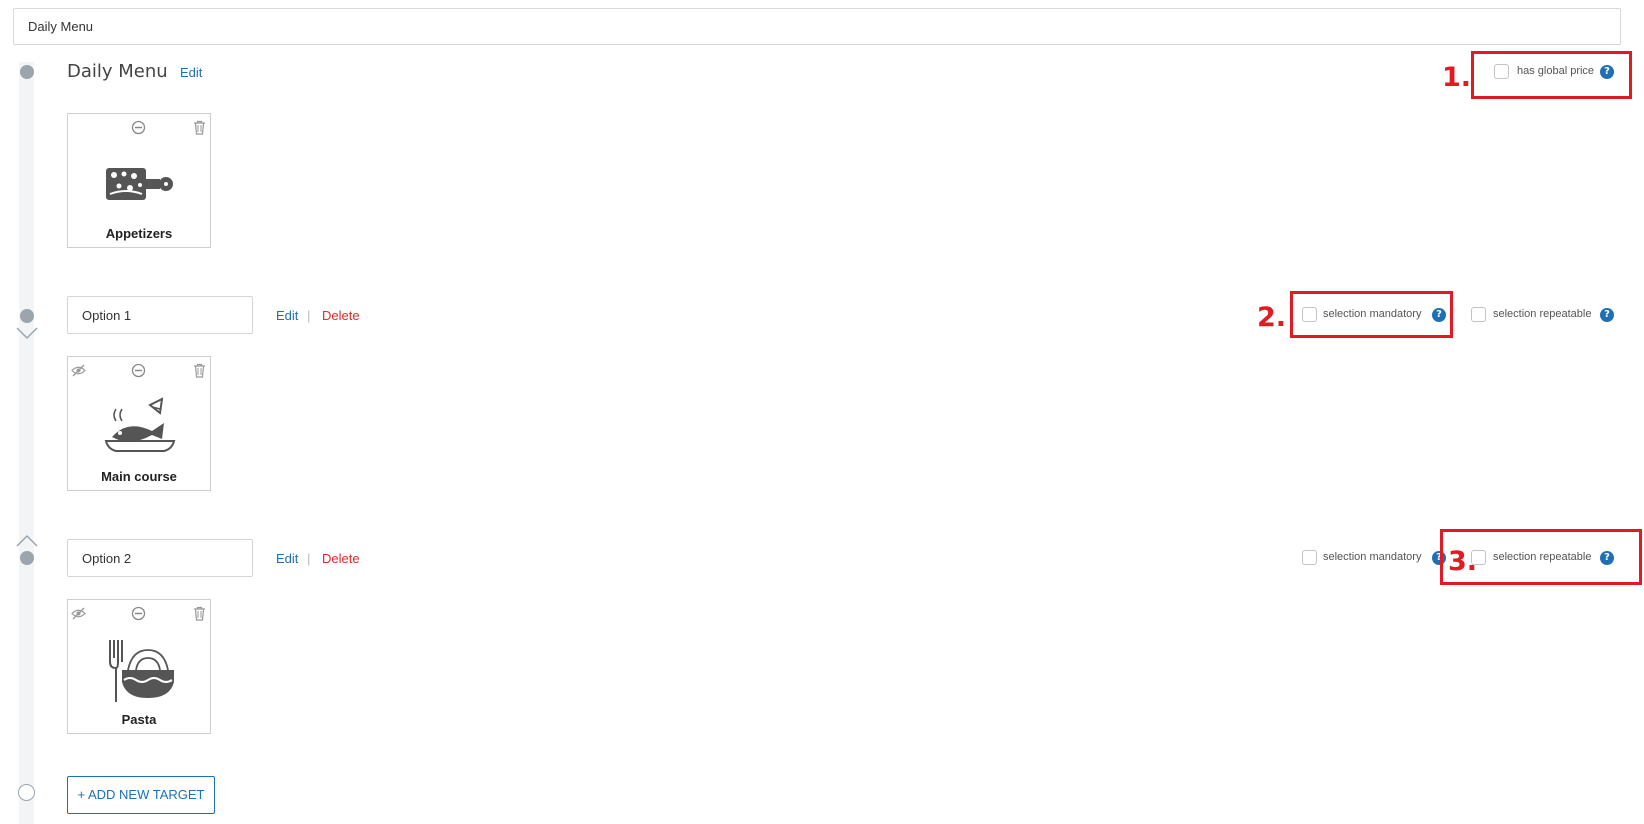  Describe the element at coordinates (1556, 71) in the screenshot. I see `global-price-label: has global price` at that location.